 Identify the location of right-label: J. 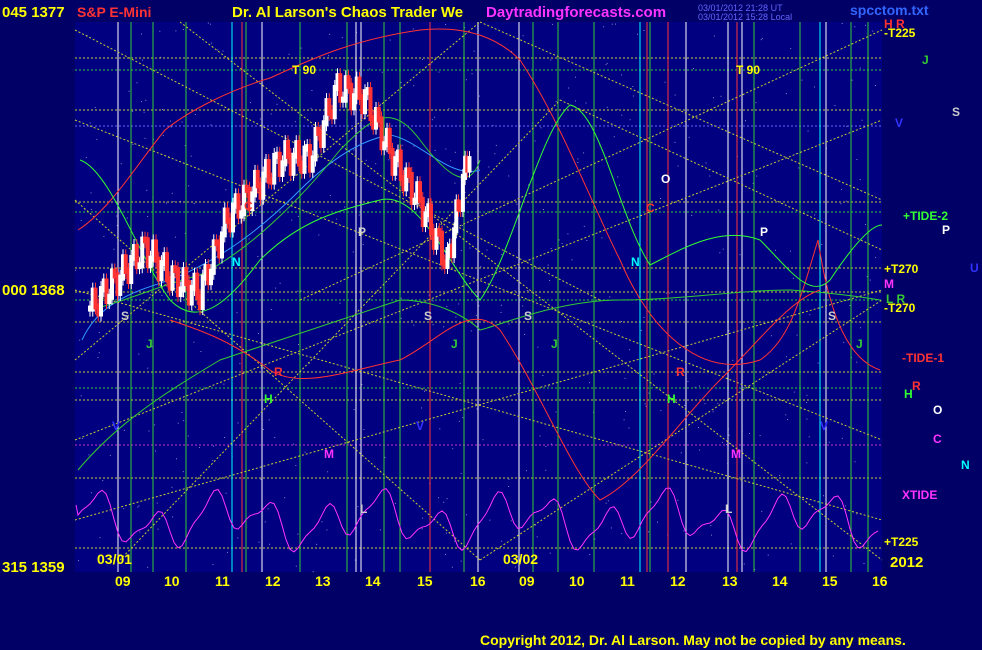
(925, 60).